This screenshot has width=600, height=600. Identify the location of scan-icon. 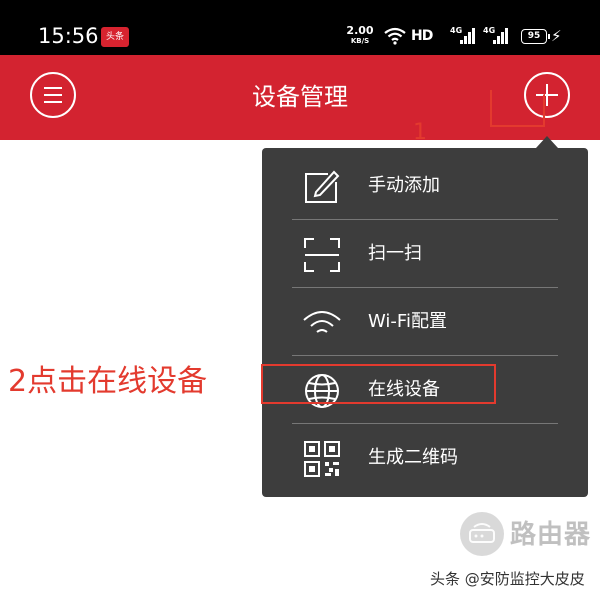
(322, 255).